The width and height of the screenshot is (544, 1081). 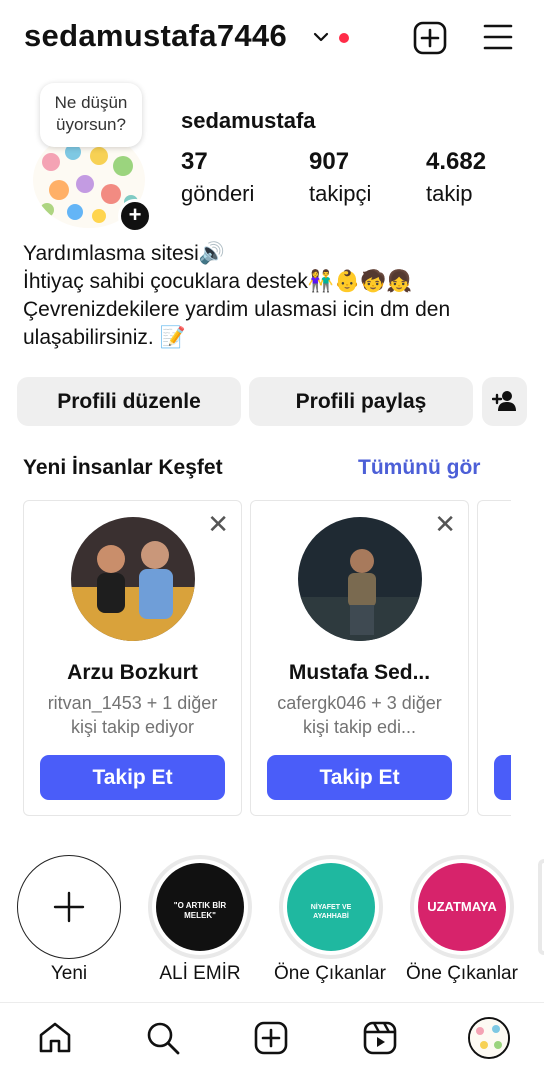 I want to click on highlight-label: ALİ EMİR, so click(x=200, y=974).